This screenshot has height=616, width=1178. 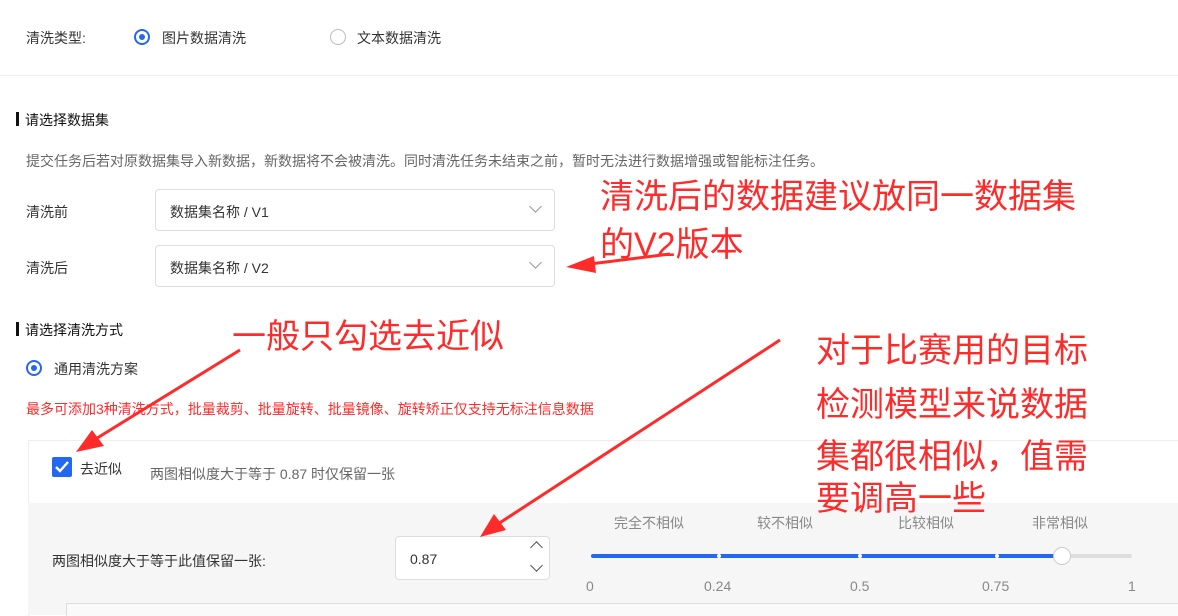 What do you see at coordinates (860, 586) in the screenshot?
I see `scale-tick-2: 0.5` at bounding box center [860, 586].